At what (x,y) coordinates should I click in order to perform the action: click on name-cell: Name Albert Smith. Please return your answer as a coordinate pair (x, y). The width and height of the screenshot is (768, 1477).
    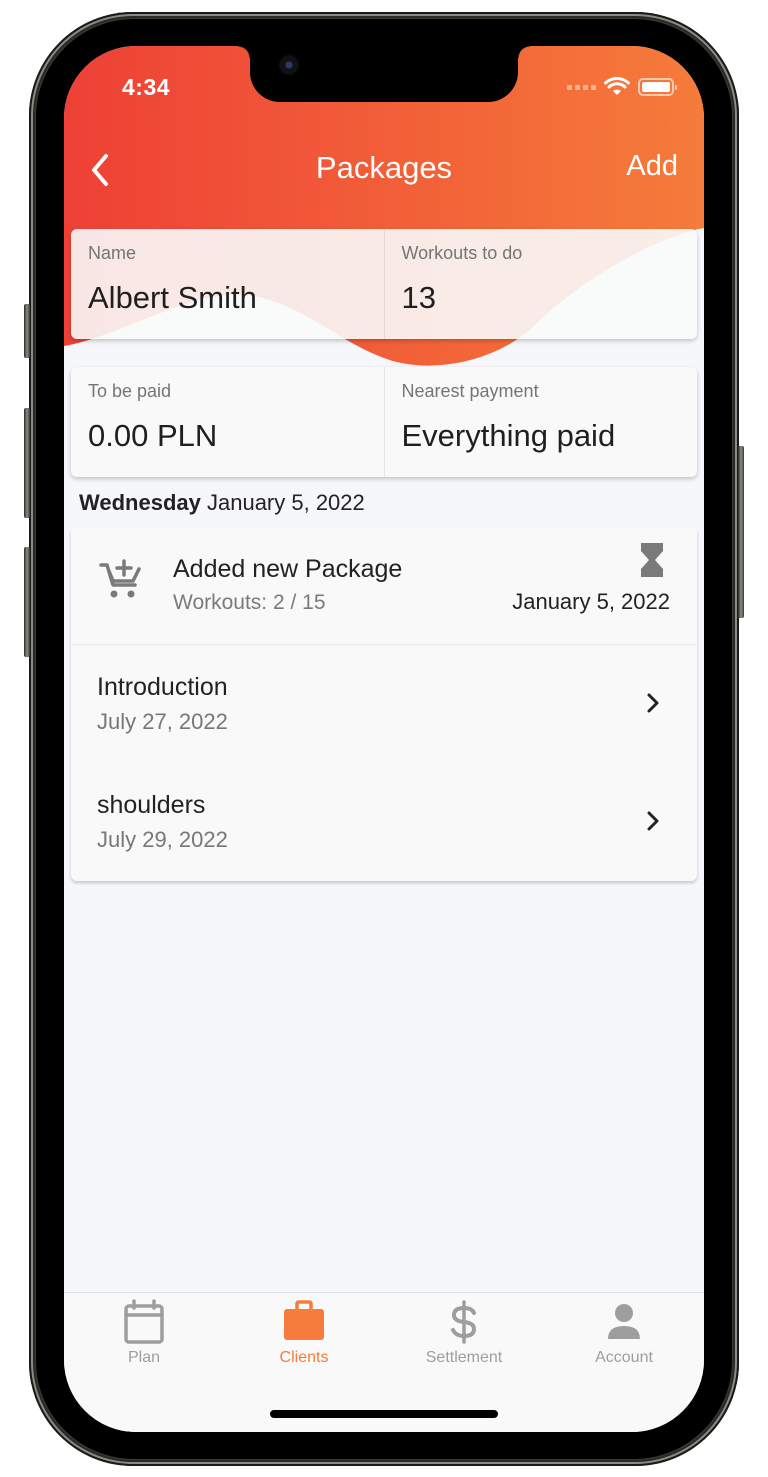
    Looking at the image, I should click on (227, 284).